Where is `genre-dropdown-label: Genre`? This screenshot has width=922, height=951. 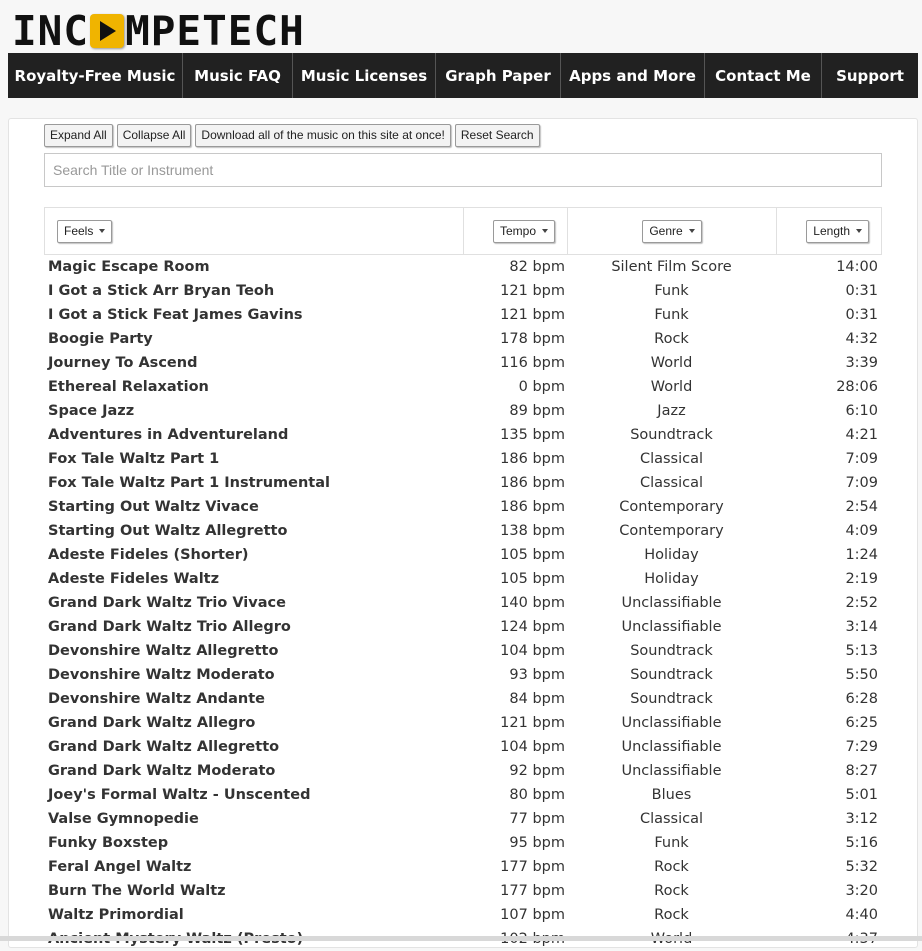 genre-dropdown-label: Genre is located at coordinates (666, 230).